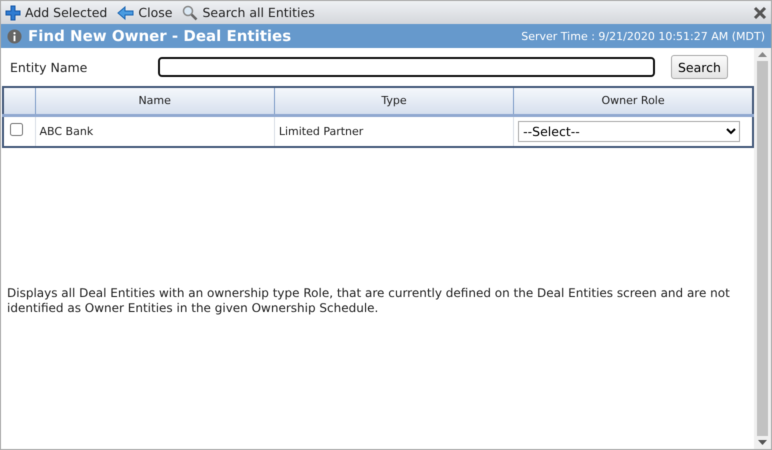 Image resolution: width=772 pixels, height=450 pixels. Describe the element at coordinates (633, 101) in the screenshot. I see `column-header: Owner Role` at that location.